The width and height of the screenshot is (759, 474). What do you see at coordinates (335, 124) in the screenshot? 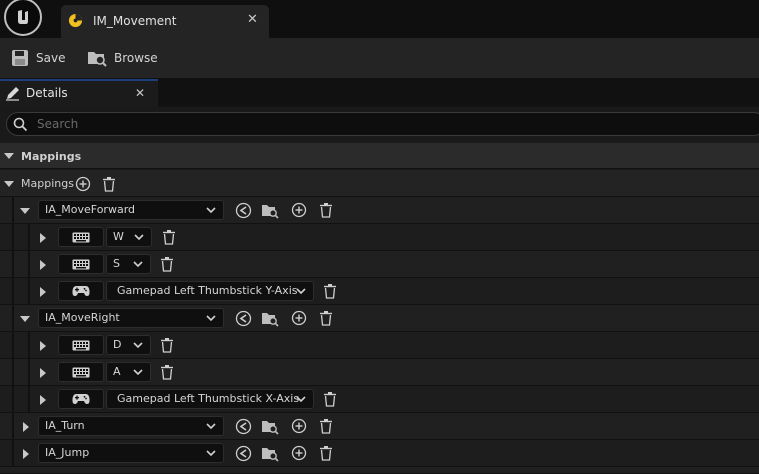
I see `search-input` at bounding box center [335, 124].